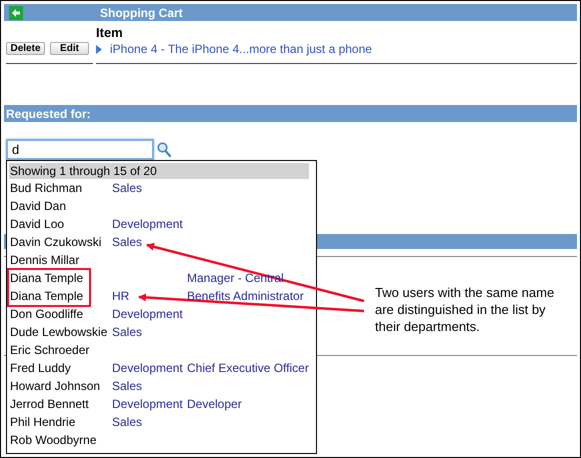 The height and width of the screenshot is (458, 581). I want to click on user-option: Dude Lewbowskie Sales, so click(159, 332).